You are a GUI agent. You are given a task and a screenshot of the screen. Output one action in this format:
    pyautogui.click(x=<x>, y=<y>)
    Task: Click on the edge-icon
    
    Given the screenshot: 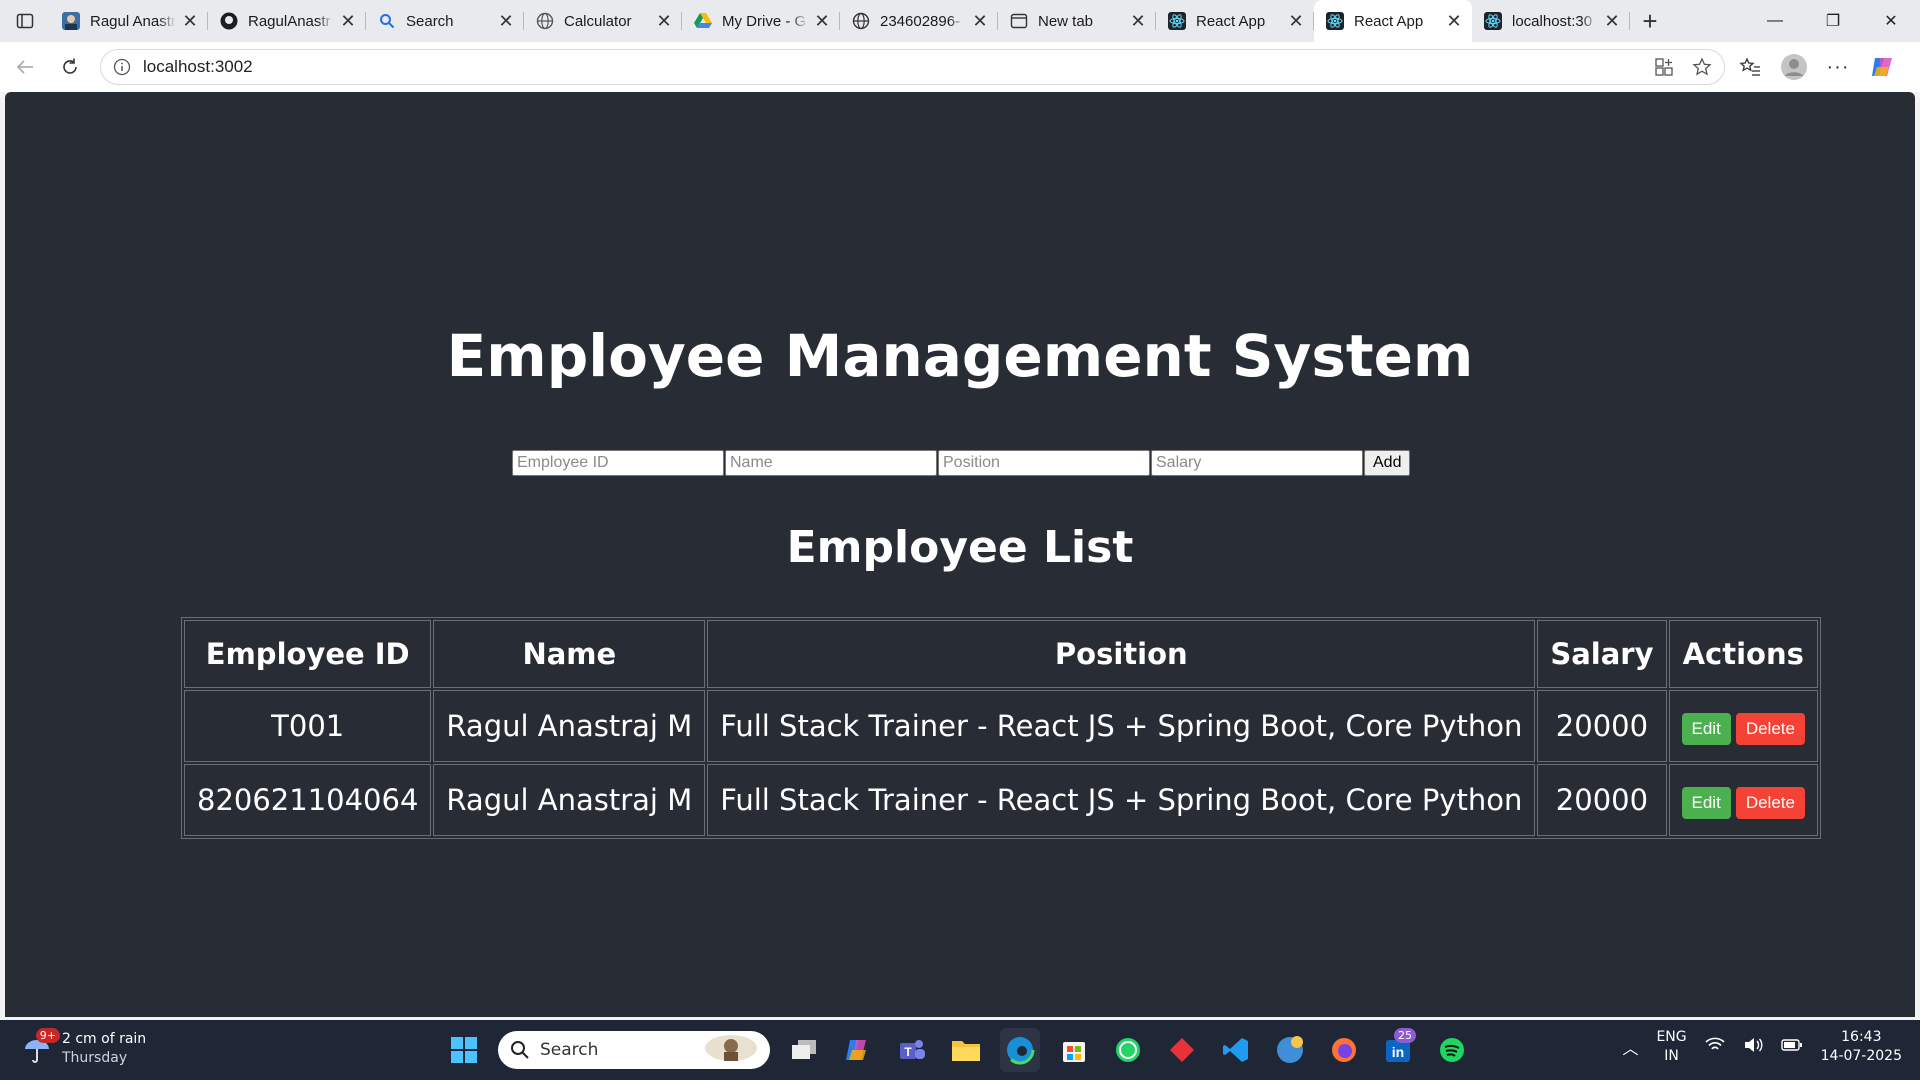 What is the action you would take?
    pyautogui.click(x=1020, y=1050)
    